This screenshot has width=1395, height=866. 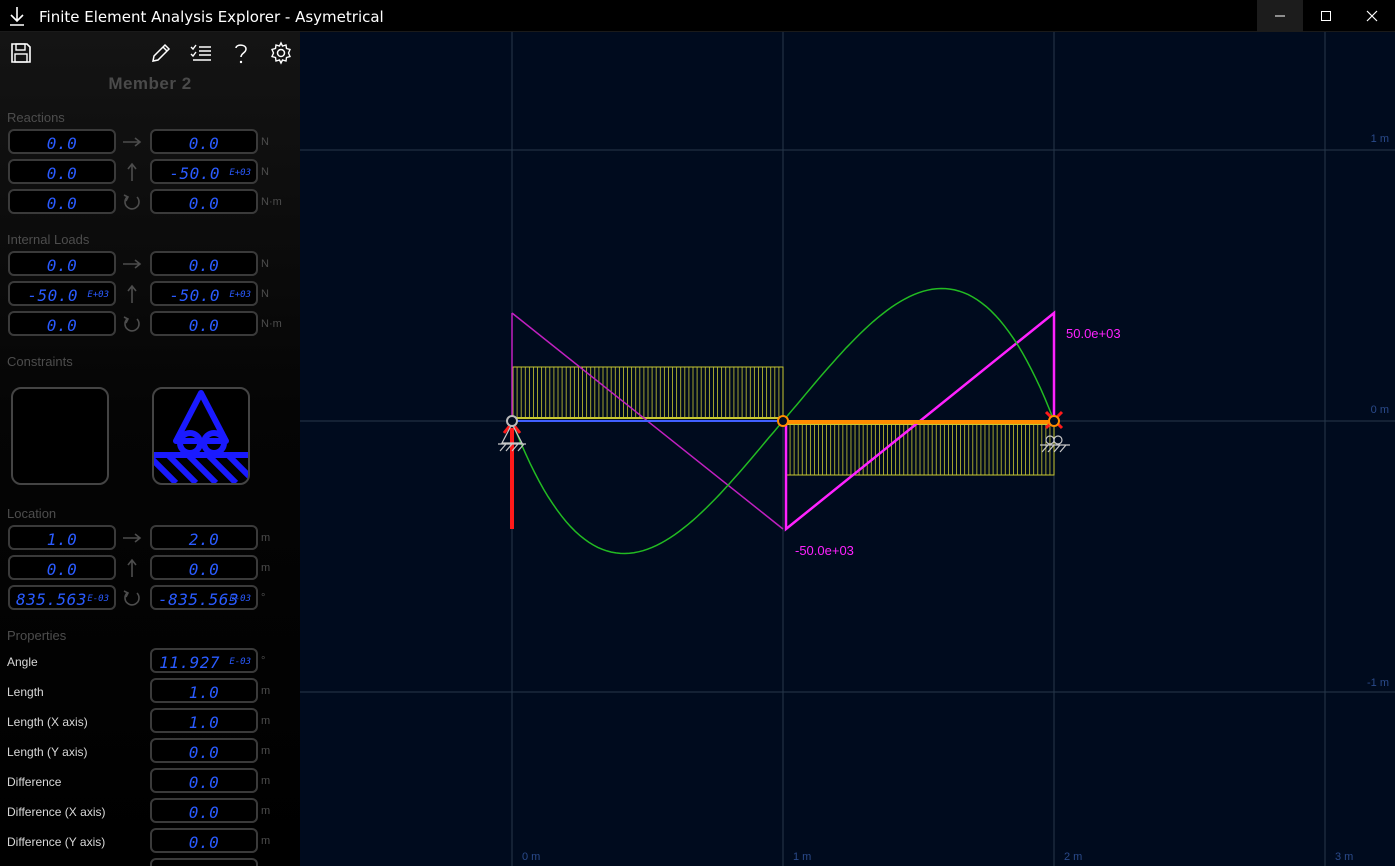 I want to click on location-left-field: 0.0, so click(x=62, y=567).